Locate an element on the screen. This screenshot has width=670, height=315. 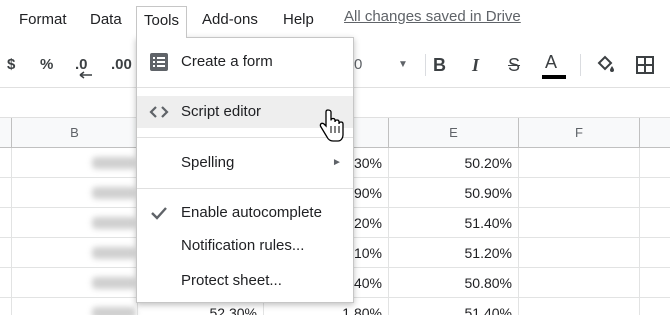
submenu-arrow-icon: ► is located at coordinates (337, 162).